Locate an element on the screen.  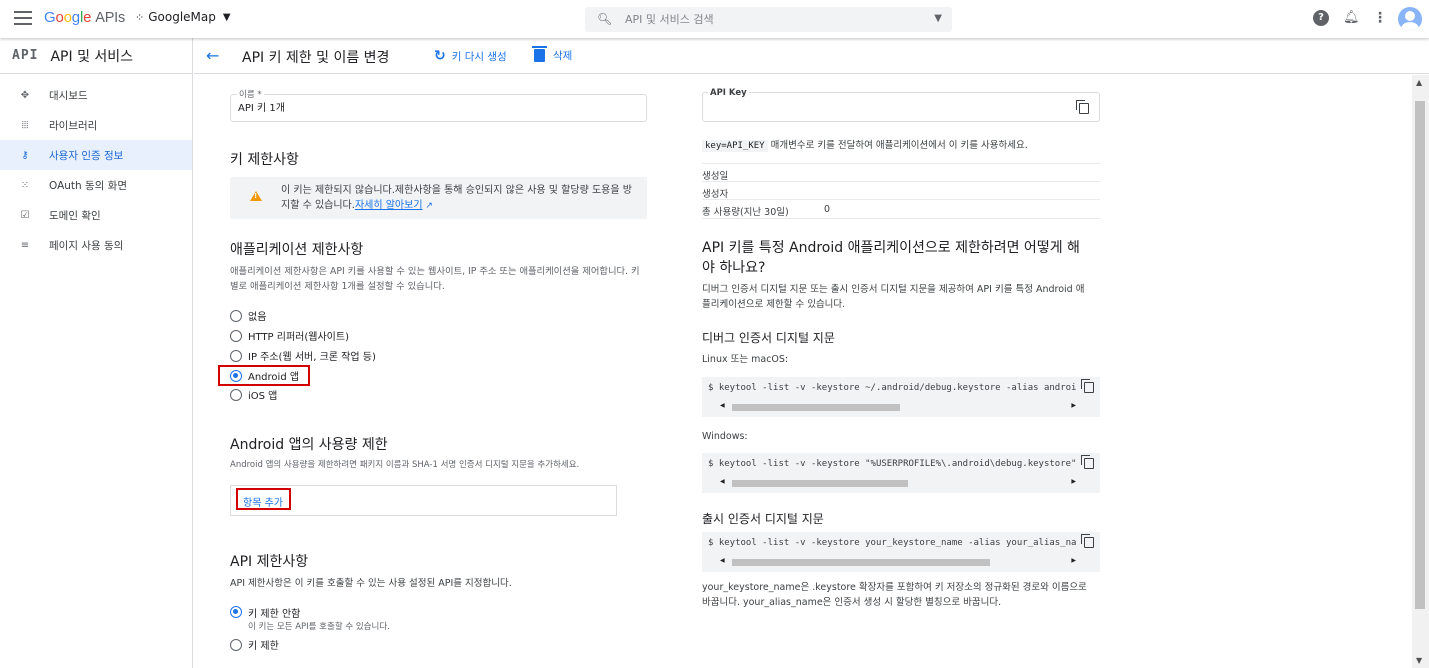
debug-fingerprint-title: 디버그 인증서 디지털 지문 is located at coordinates (768, 338).